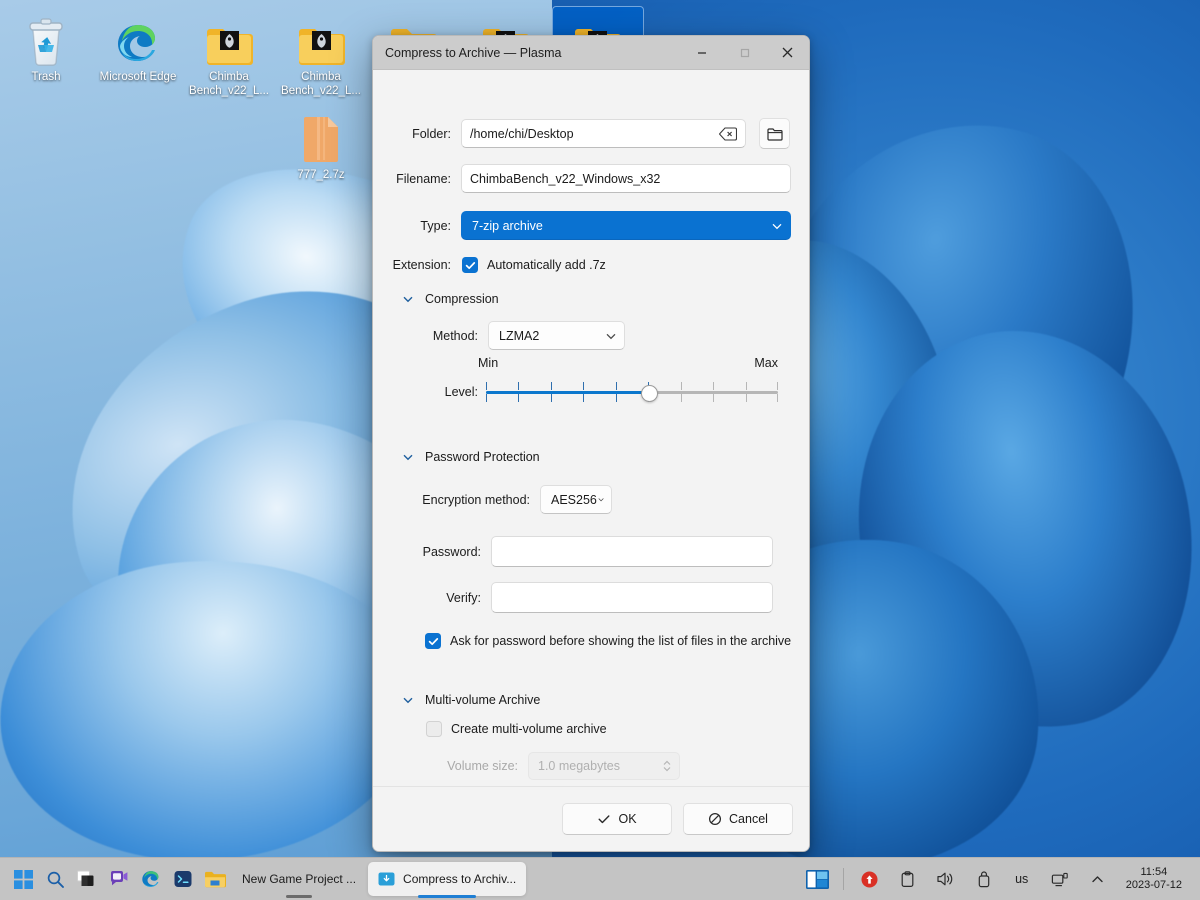 The image size is (1200, 900). What do you see at coordinates (946, 879) in the screenshot?
I see `tray-volume` at bounding box center [946, 879].